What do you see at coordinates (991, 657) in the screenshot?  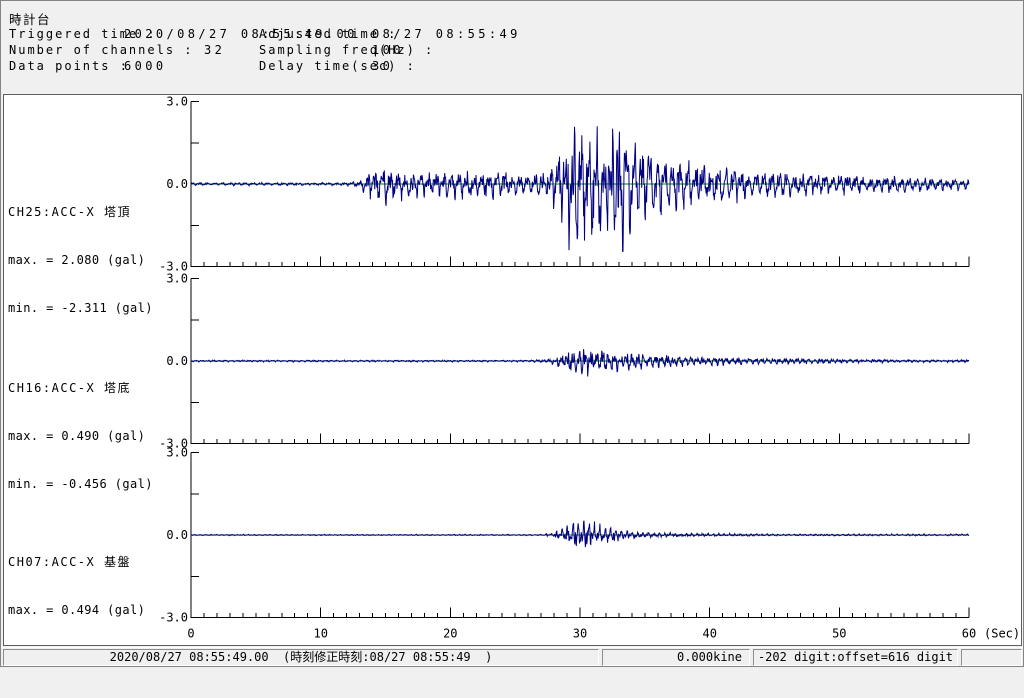 I see `status-empty-field` at bounding box center [991, 657].